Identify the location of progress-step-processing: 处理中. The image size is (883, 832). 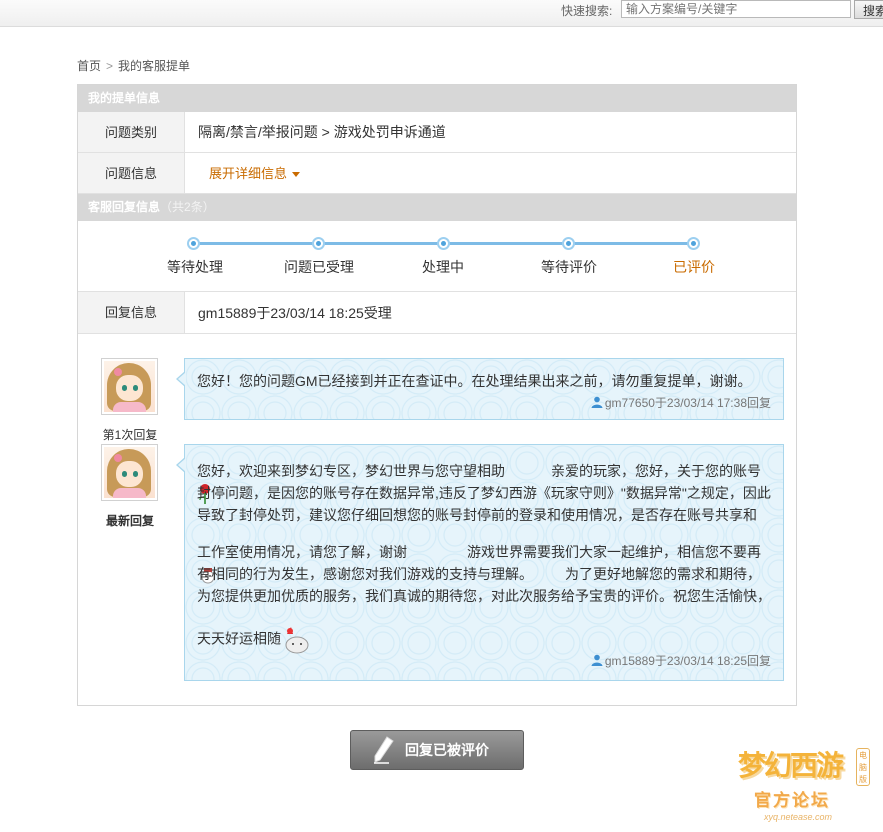
(443, 267).